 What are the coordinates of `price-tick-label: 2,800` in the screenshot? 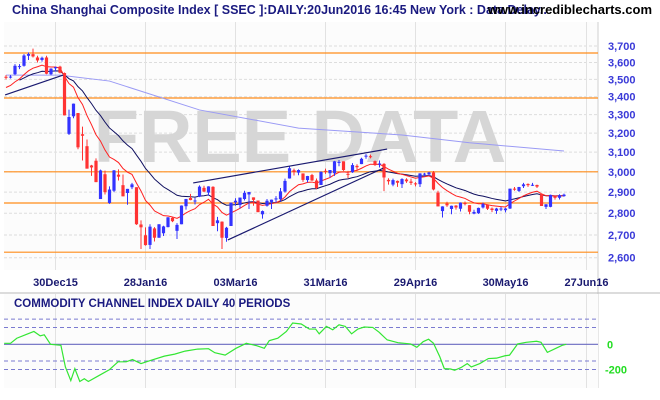 It's located at (622, 214).